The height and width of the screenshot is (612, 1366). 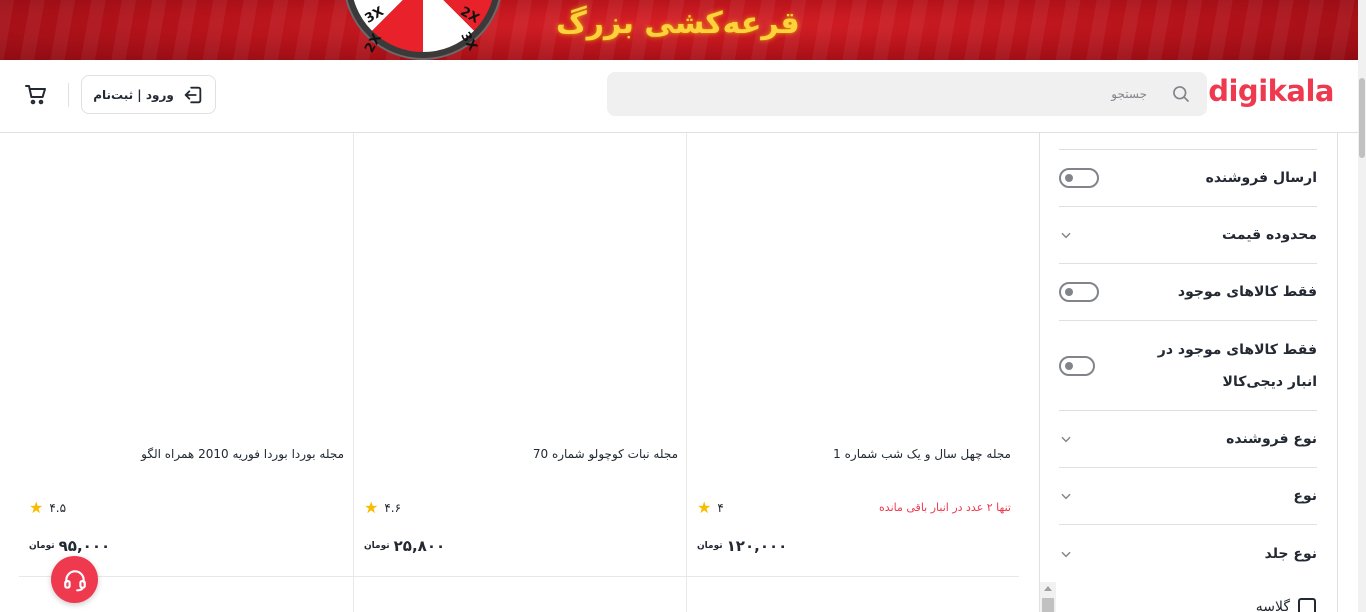 What do you see at coordinates (605, 454) in the screenshot?
I see `product-title: مجله نبات کوچولو شماره 70` at bounding box center [605, 454].